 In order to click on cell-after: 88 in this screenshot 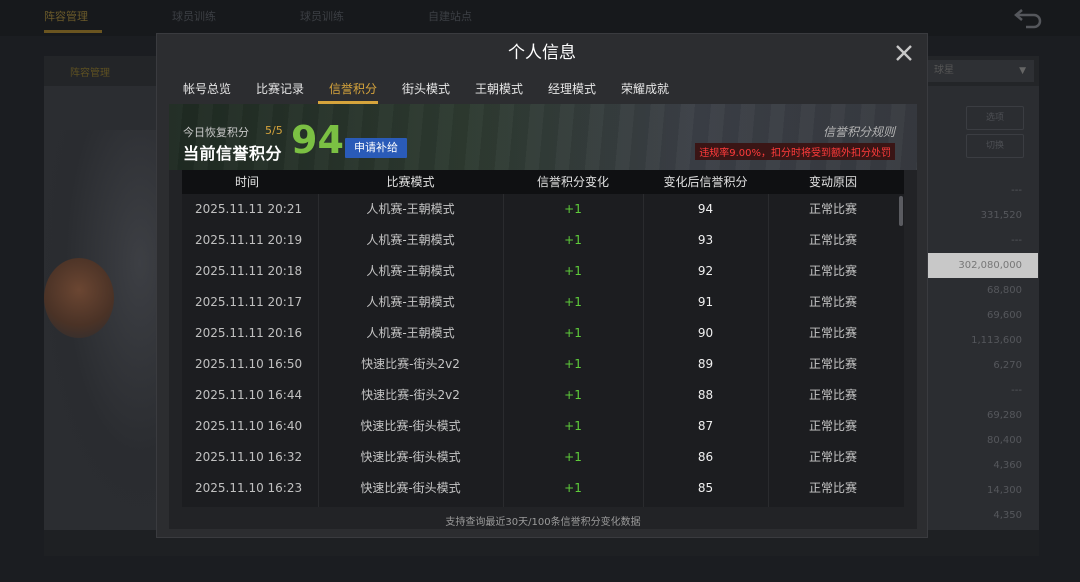, I will do `click(705, 395)`.